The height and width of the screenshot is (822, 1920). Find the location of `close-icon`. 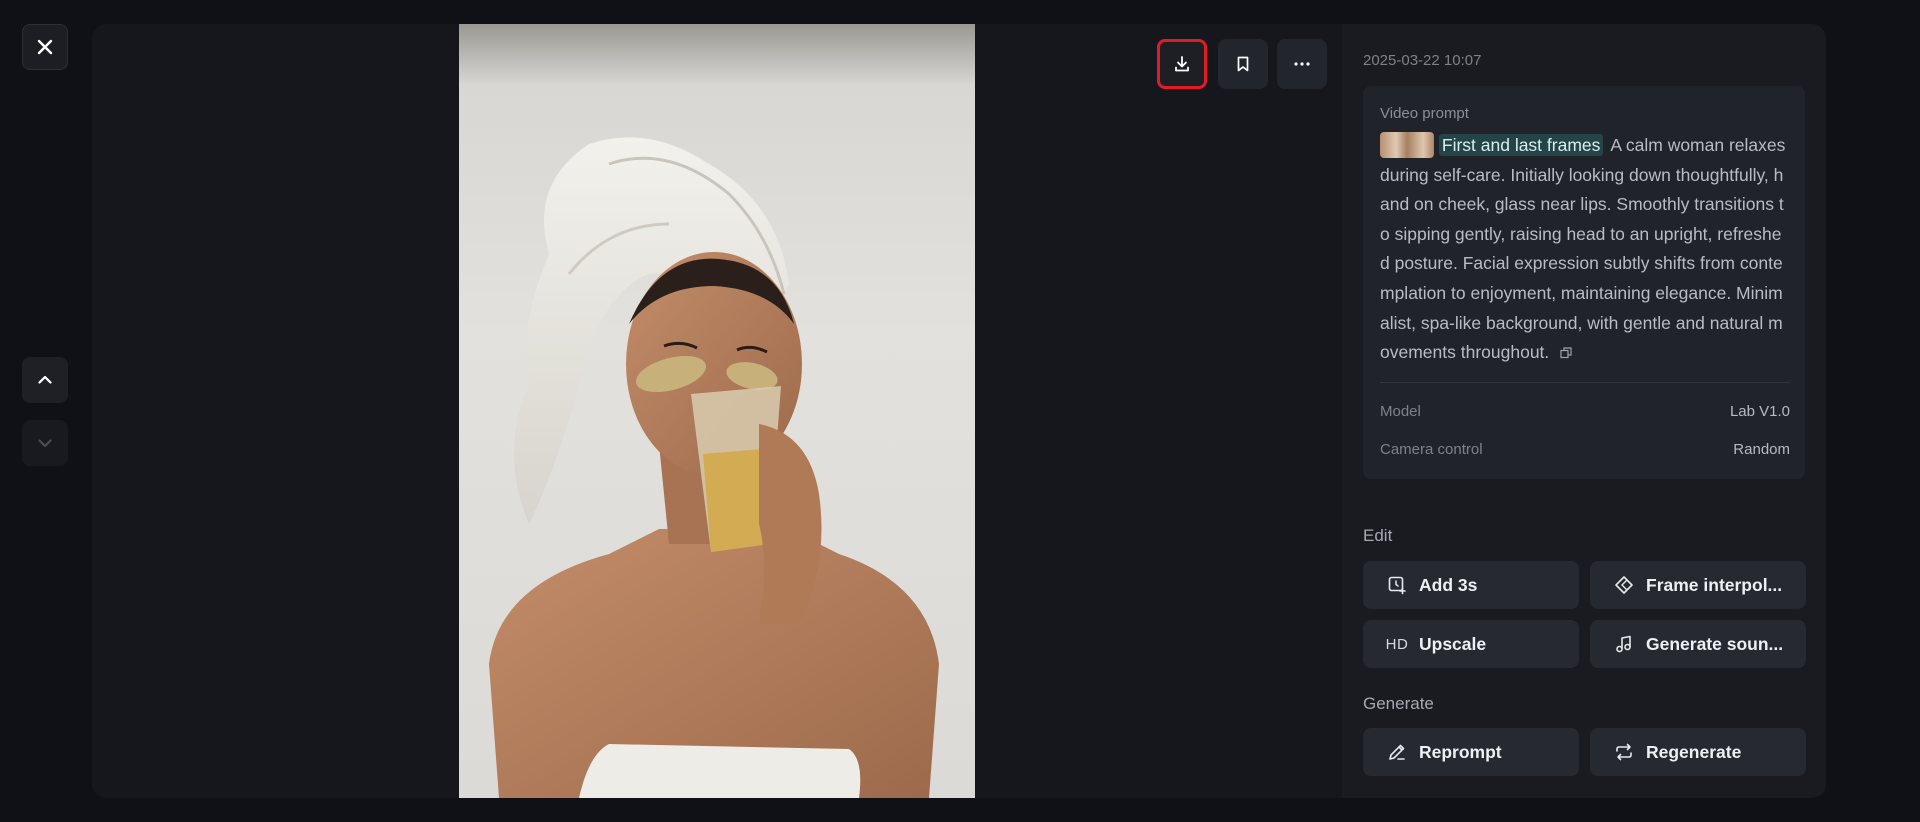

close-icon is located at coordinates (45, 47).